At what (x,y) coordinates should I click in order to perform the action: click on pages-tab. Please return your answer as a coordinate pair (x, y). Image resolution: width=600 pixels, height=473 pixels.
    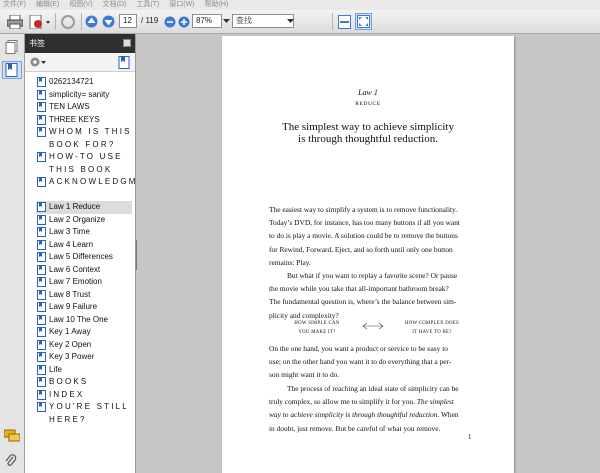
    Looking at the image, I should click on (12, 48).